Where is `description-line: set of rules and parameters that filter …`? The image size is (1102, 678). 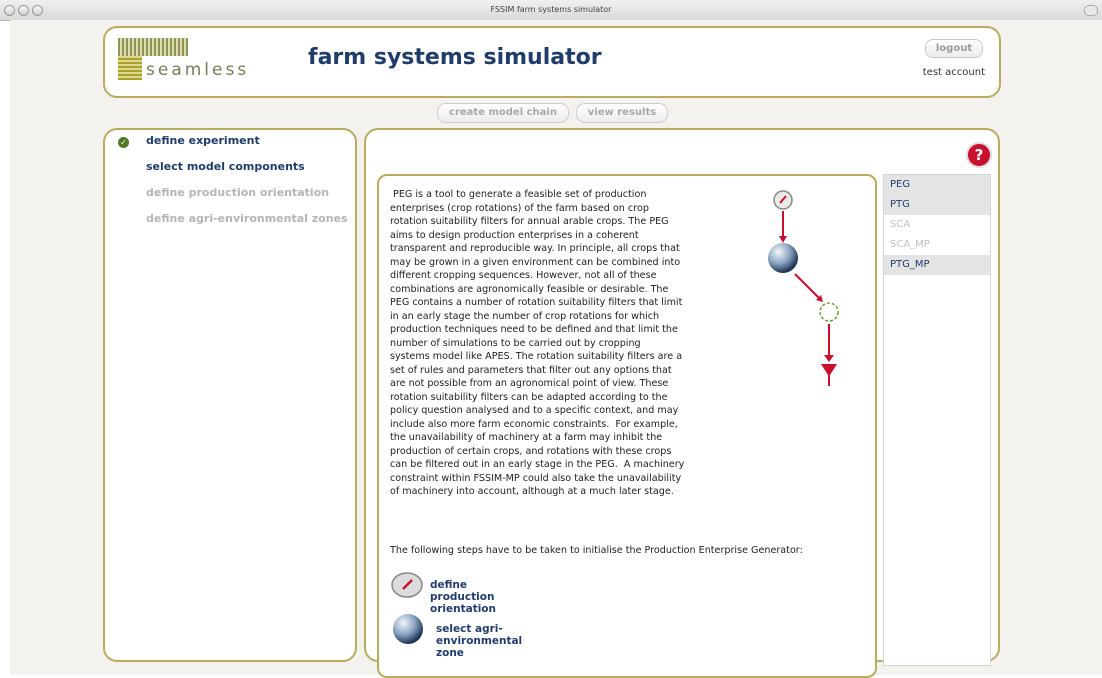
description-line: set of rules and parameters that filter … is located at coordinates (531, 370).